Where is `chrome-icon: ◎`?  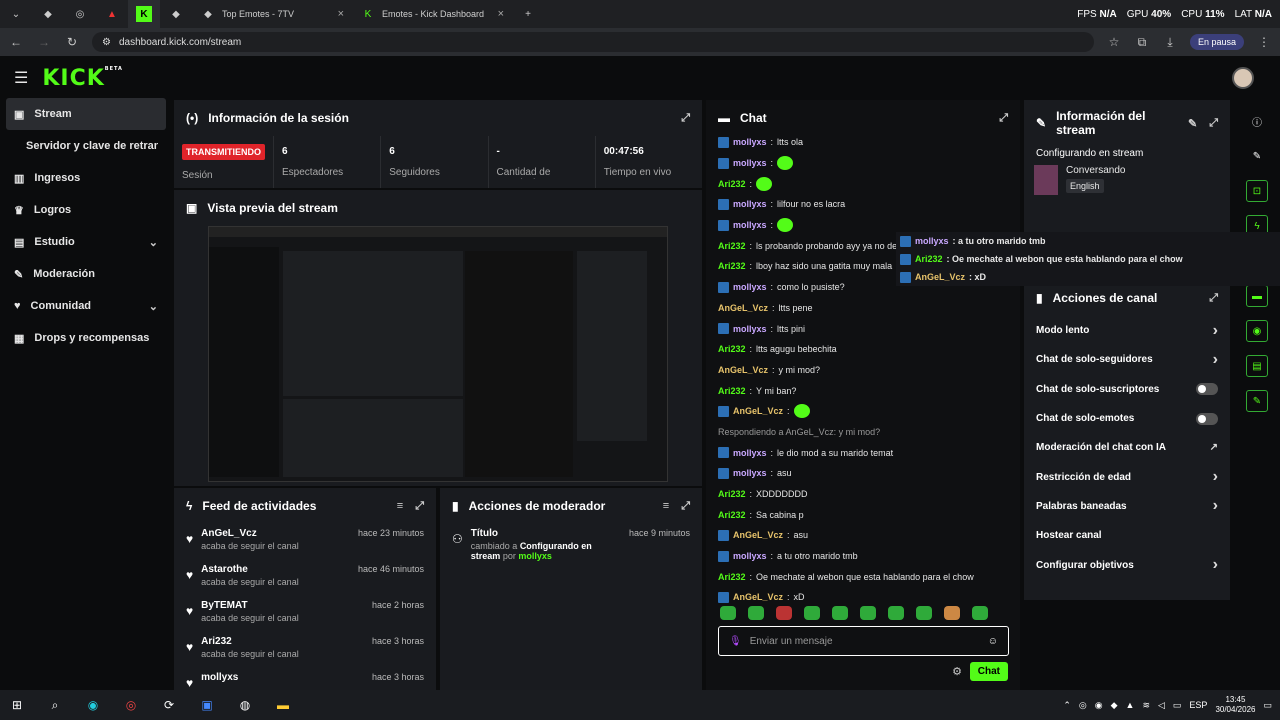
chrome-icon: ◎ is located at coordinates (131, 705).